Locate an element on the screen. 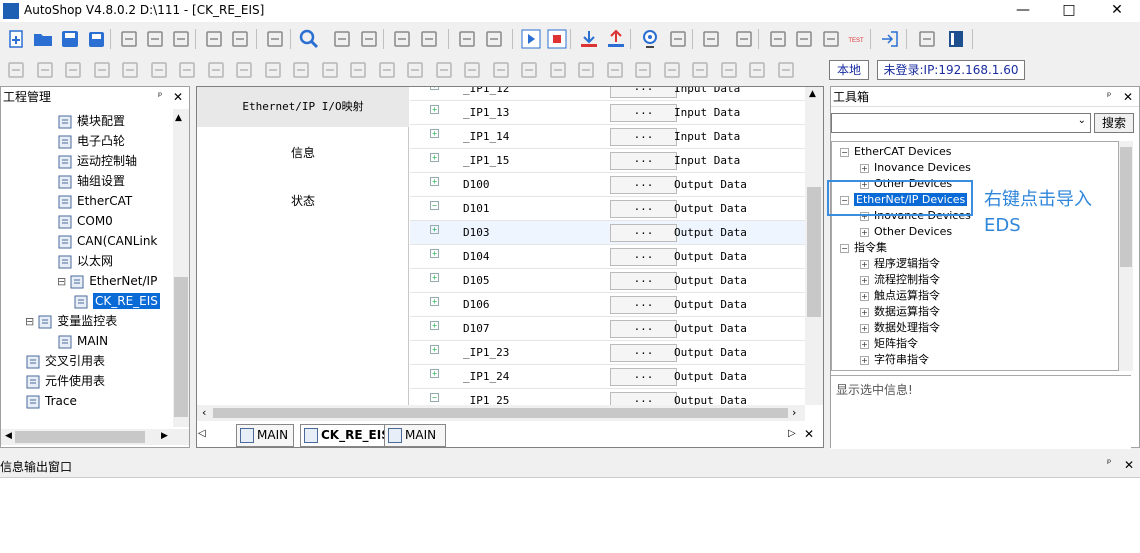 The width and height of the screenshot is (1140, 553). line-h-icon is located at coordinates (301, 70).